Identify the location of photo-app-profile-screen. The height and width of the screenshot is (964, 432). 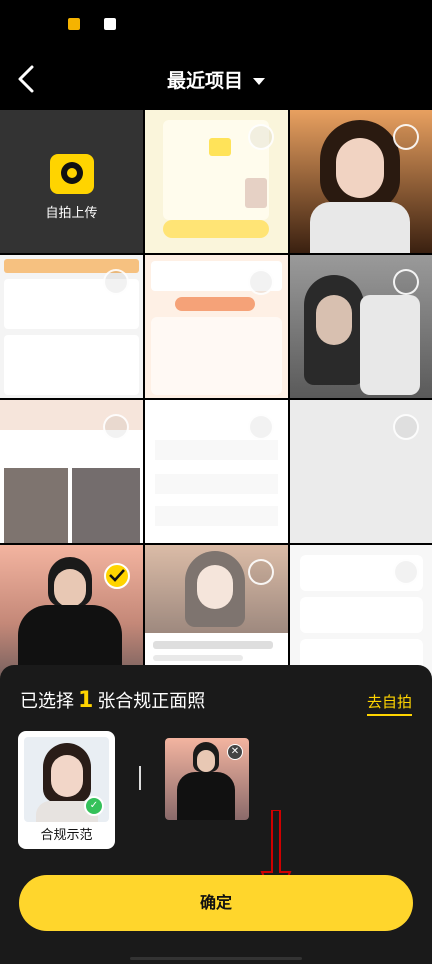
(71, 326).